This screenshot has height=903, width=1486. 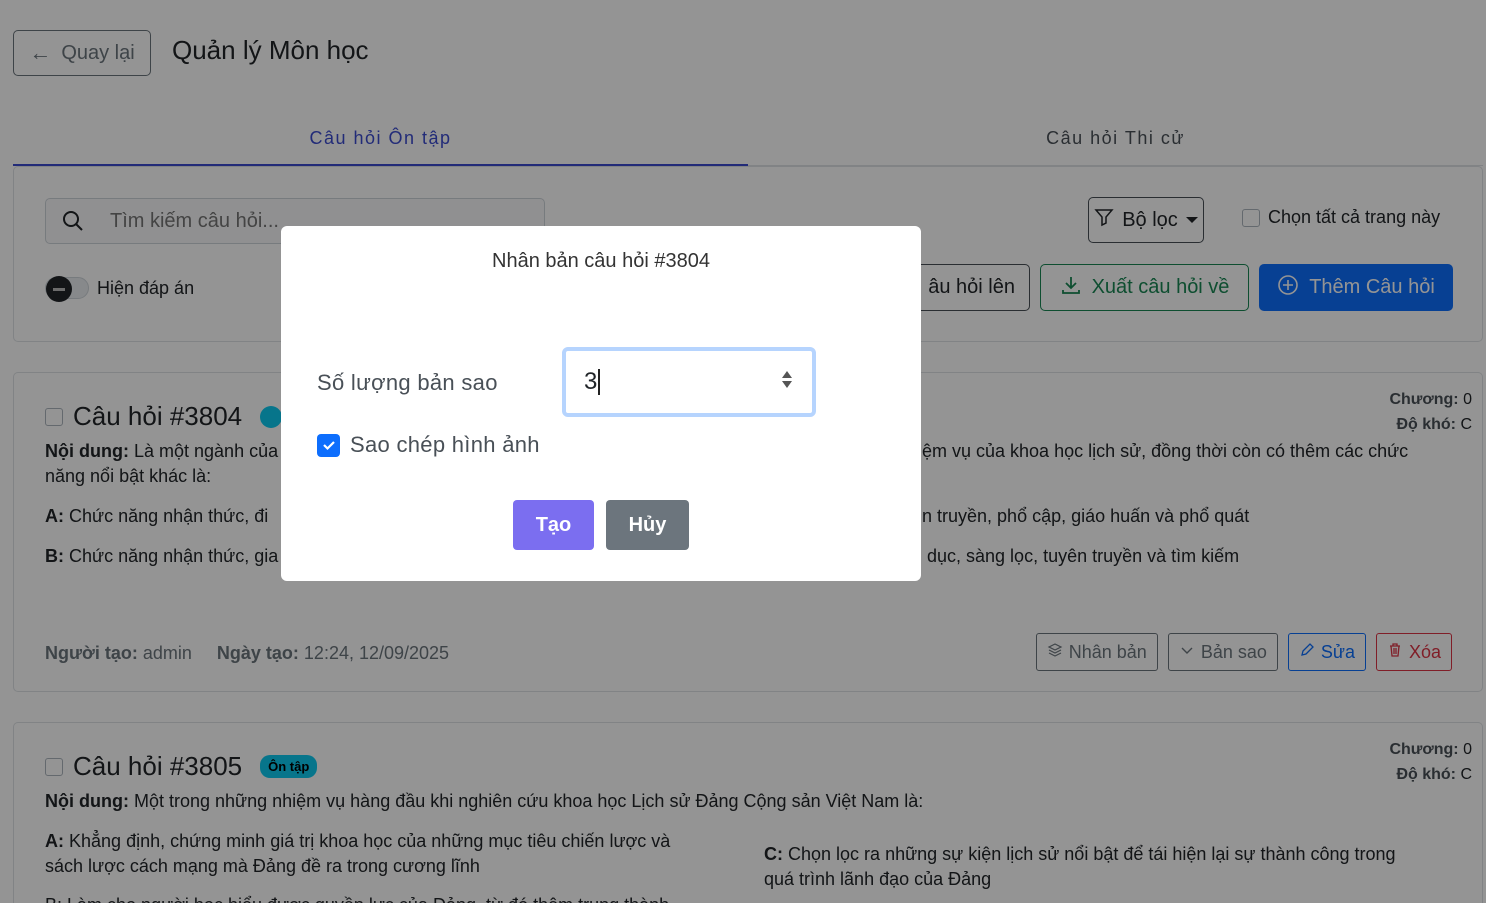 I want to click on create-button: Tạo, so click(x=553, y=525).